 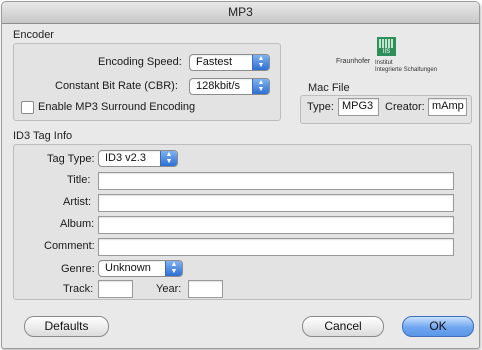 What do you see at coordinates (78, 269) in the screenshot?
I see `genre-label: Genre:` at bounding box center [78, 269].